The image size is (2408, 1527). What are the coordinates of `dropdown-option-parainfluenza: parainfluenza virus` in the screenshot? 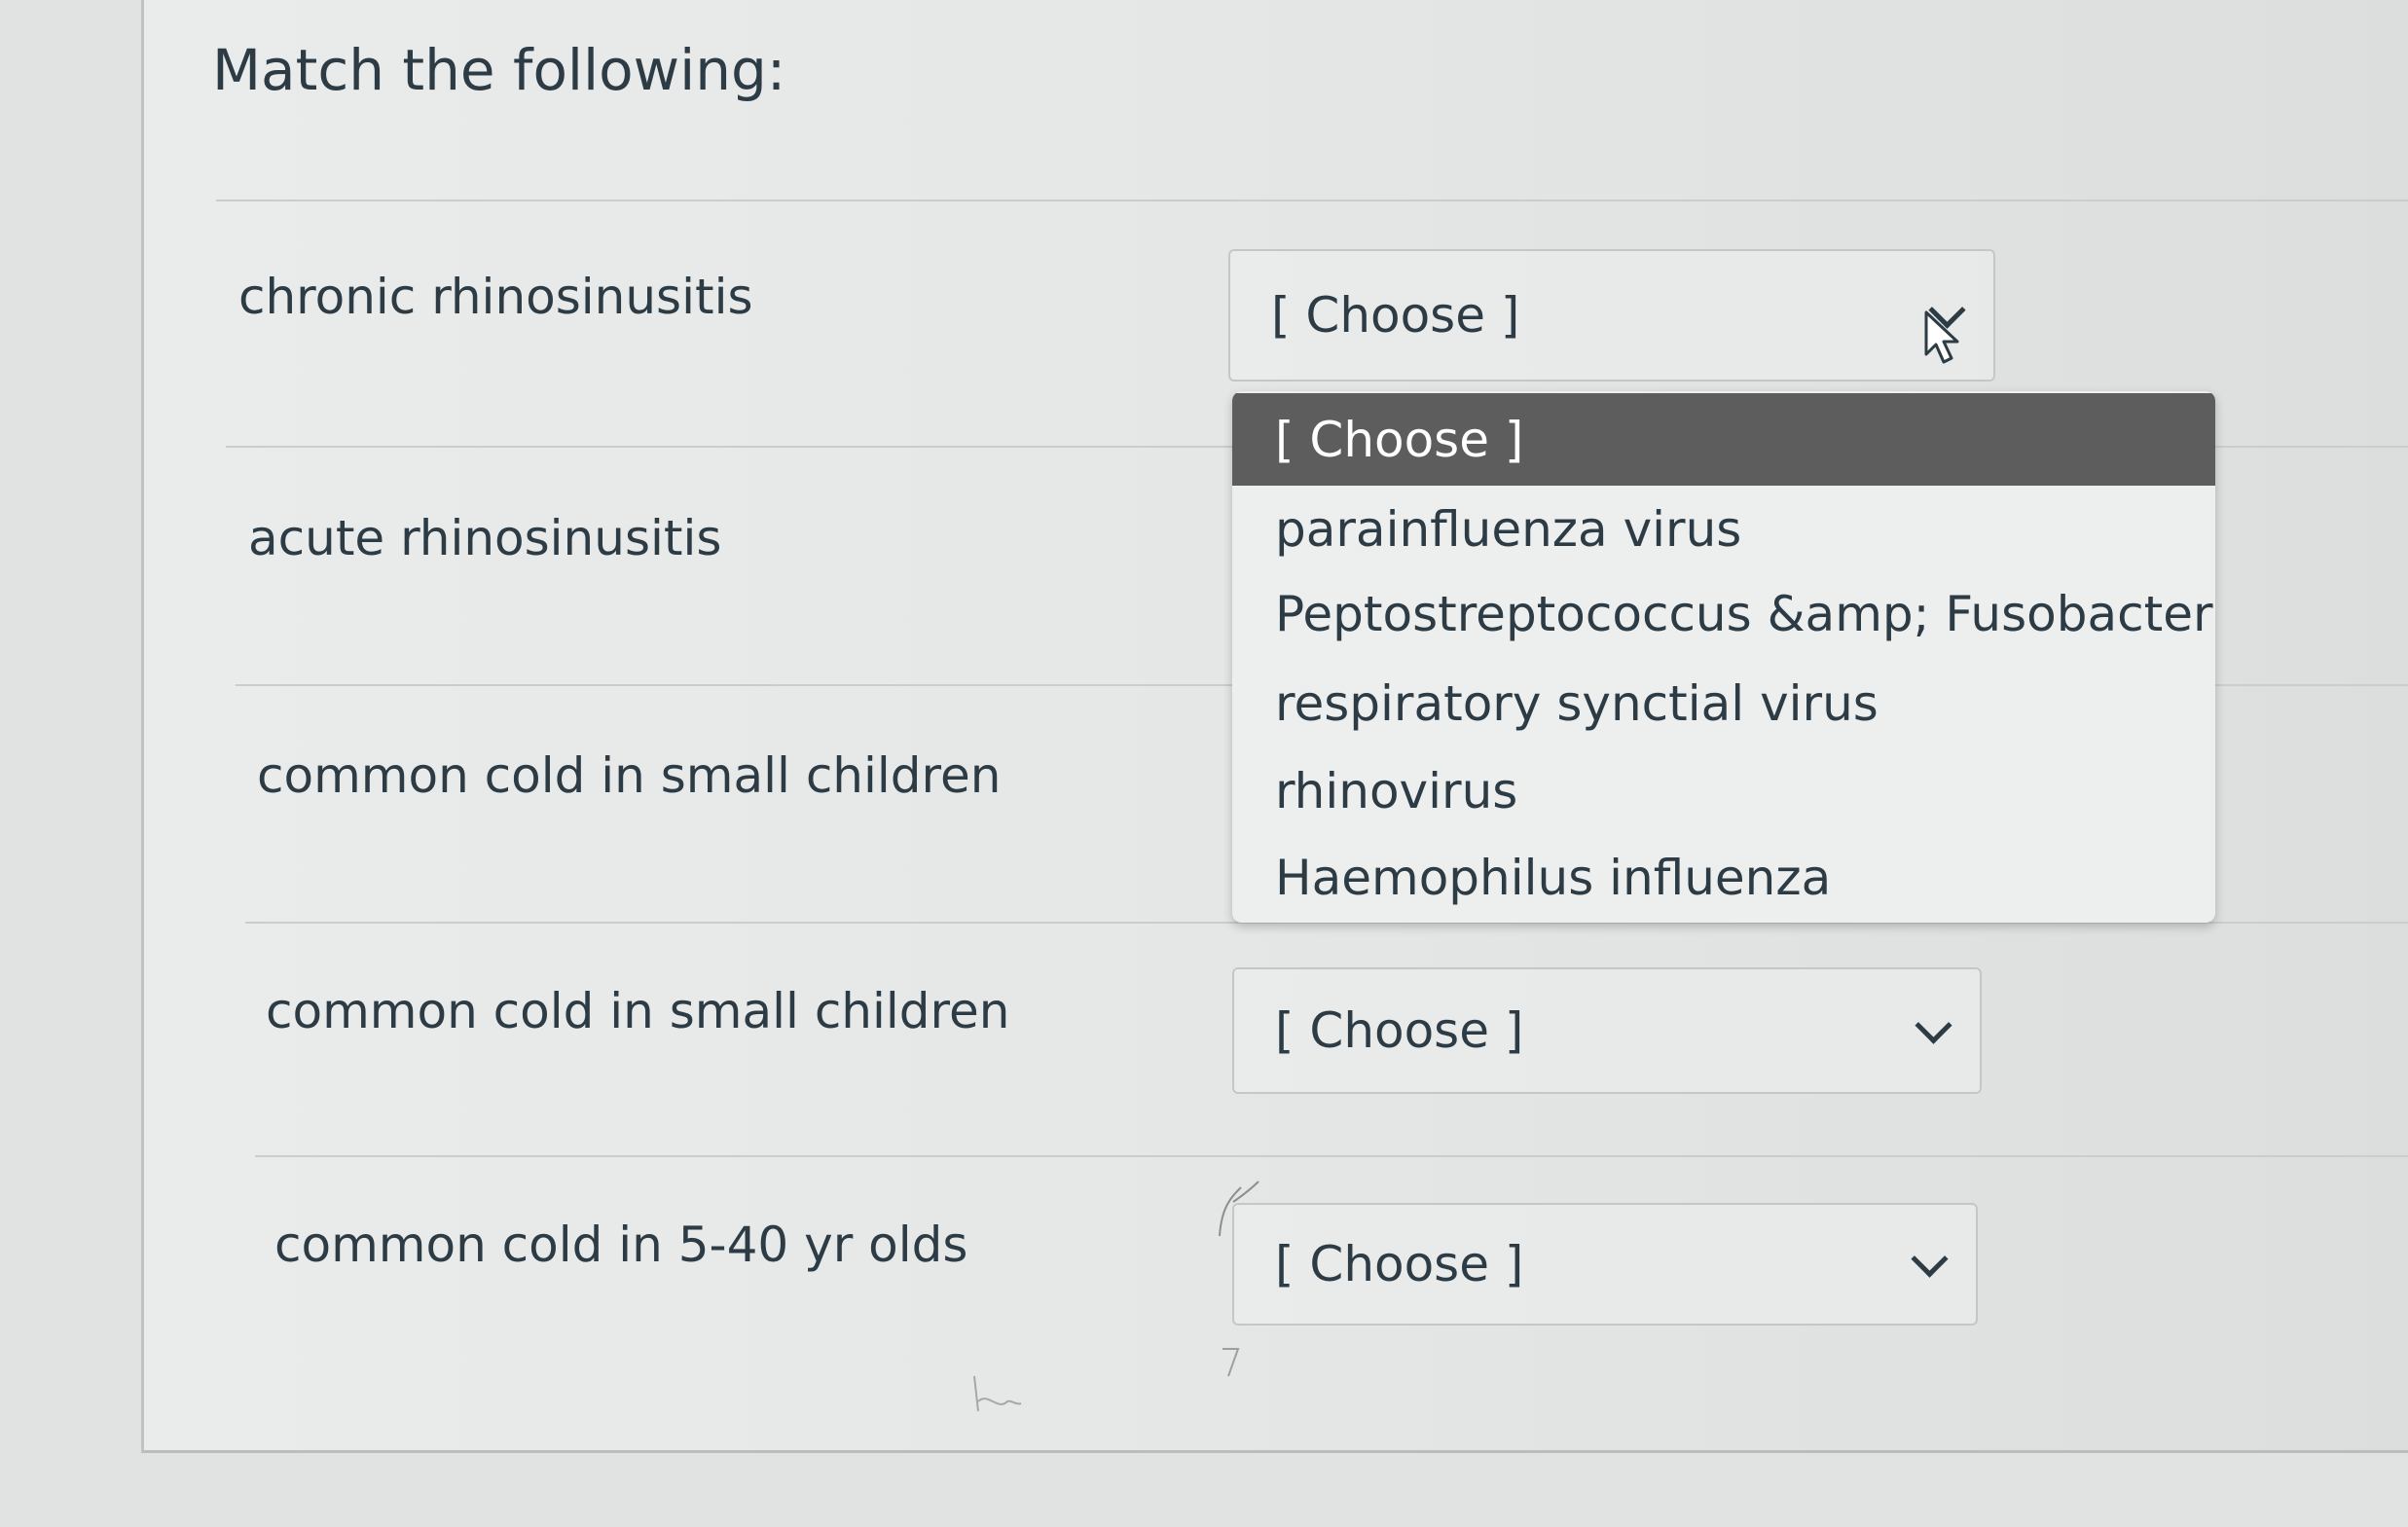 It's located at (1723, 530).